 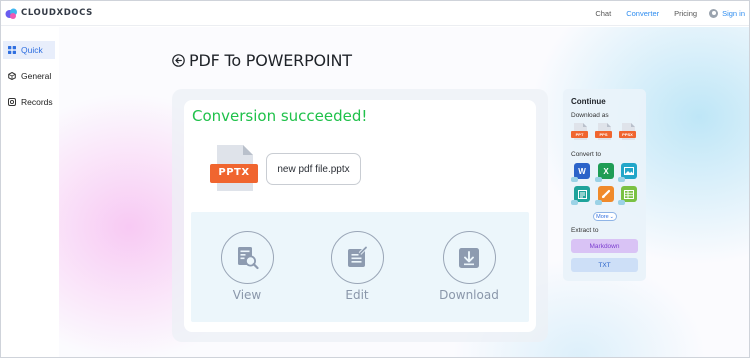 I want to click on sidebar-item-quick: Quick, so click(x=29, y=50).